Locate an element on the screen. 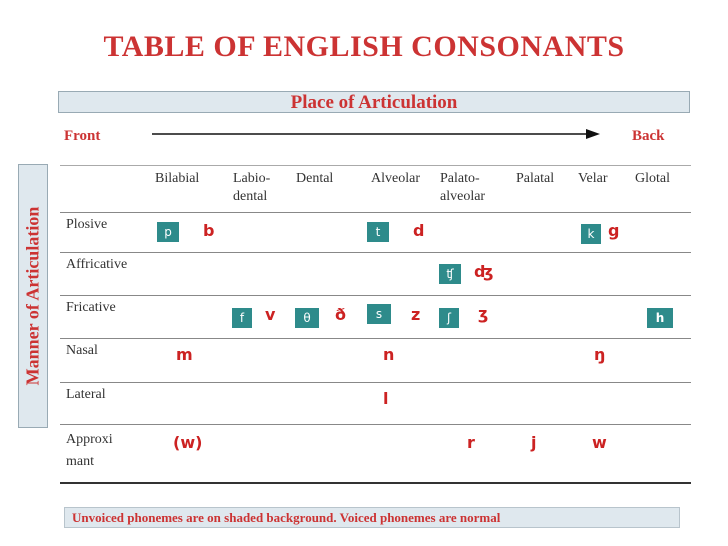  cell-nasal-dental is located at coordinates (327, 360).